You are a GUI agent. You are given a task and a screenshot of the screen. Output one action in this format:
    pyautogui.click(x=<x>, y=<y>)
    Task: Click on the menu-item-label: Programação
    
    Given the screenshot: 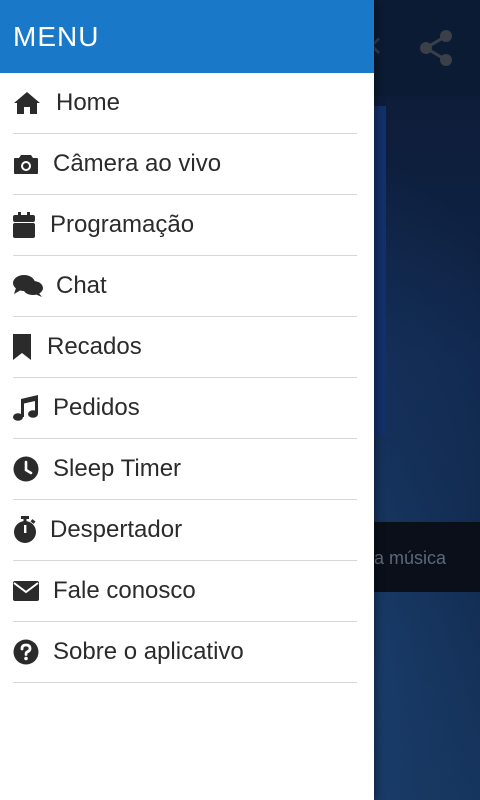 What is the action you would take?
    pyautogui.click(x=122, y=224)
    